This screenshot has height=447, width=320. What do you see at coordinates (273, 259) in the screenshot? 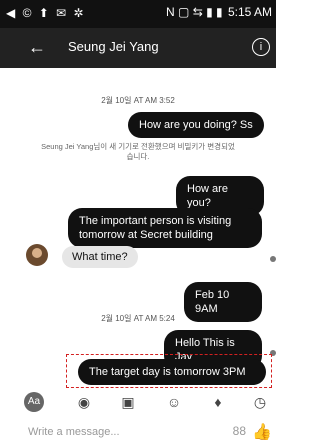
I see `seen-indicator` at bounding box center [273, 259].